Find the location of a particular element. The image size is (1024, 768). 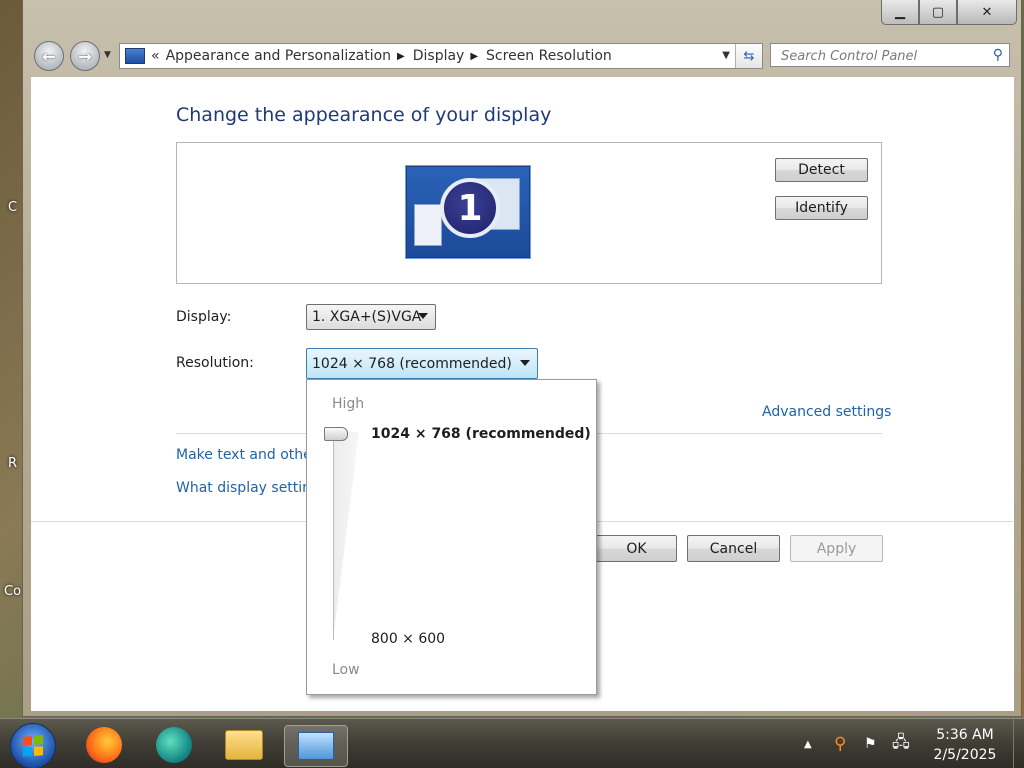

display-settings-help-link: What display setting is located at coordinates (248, 488).